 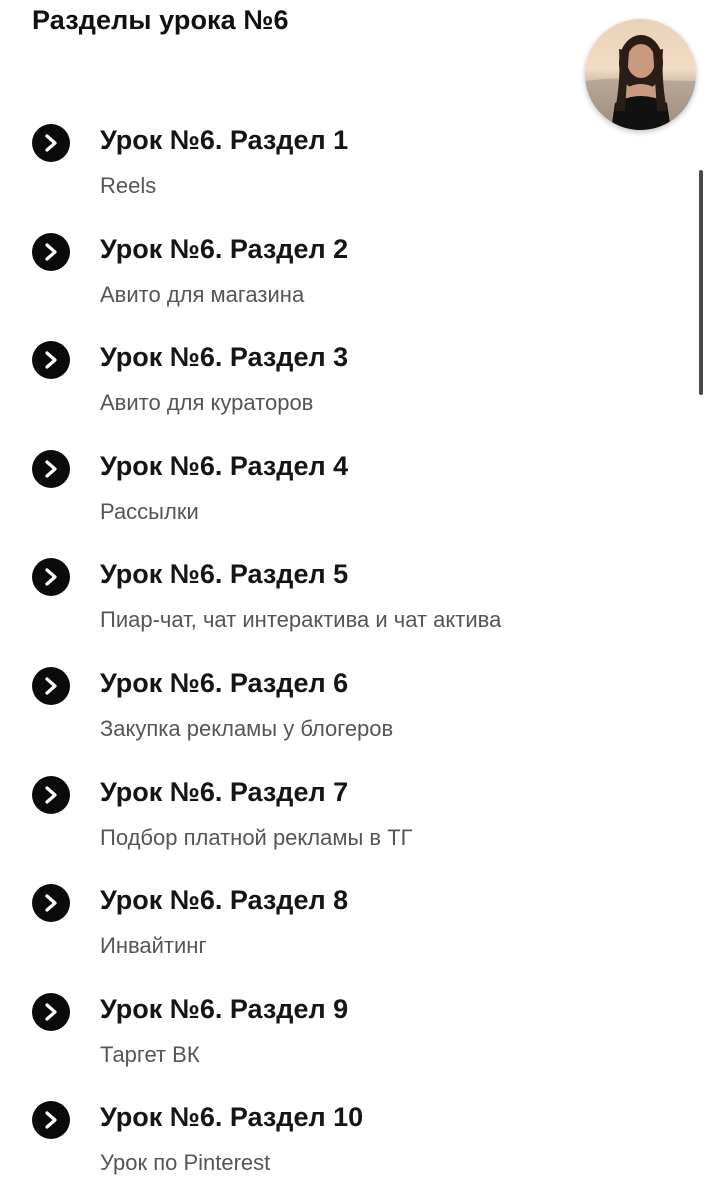 What do you see at coordinates (160, 20) in the screenshot?
I see `page-title: Разделы урока №6` at bounding box center [160, 20].